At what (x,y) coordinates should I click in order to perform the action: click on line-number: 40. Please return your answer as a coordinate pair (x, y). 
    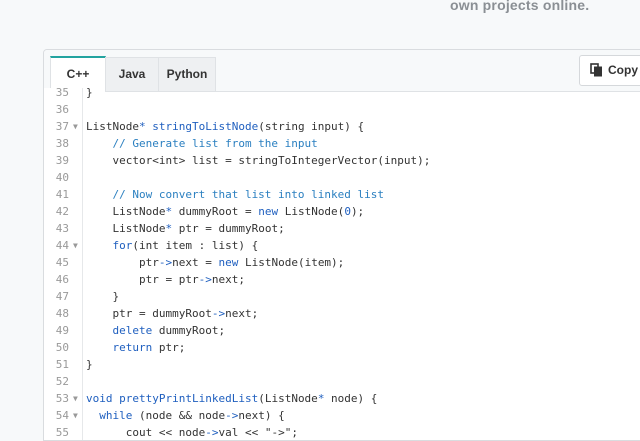
    Looking at the image, I should click on (62, 177).